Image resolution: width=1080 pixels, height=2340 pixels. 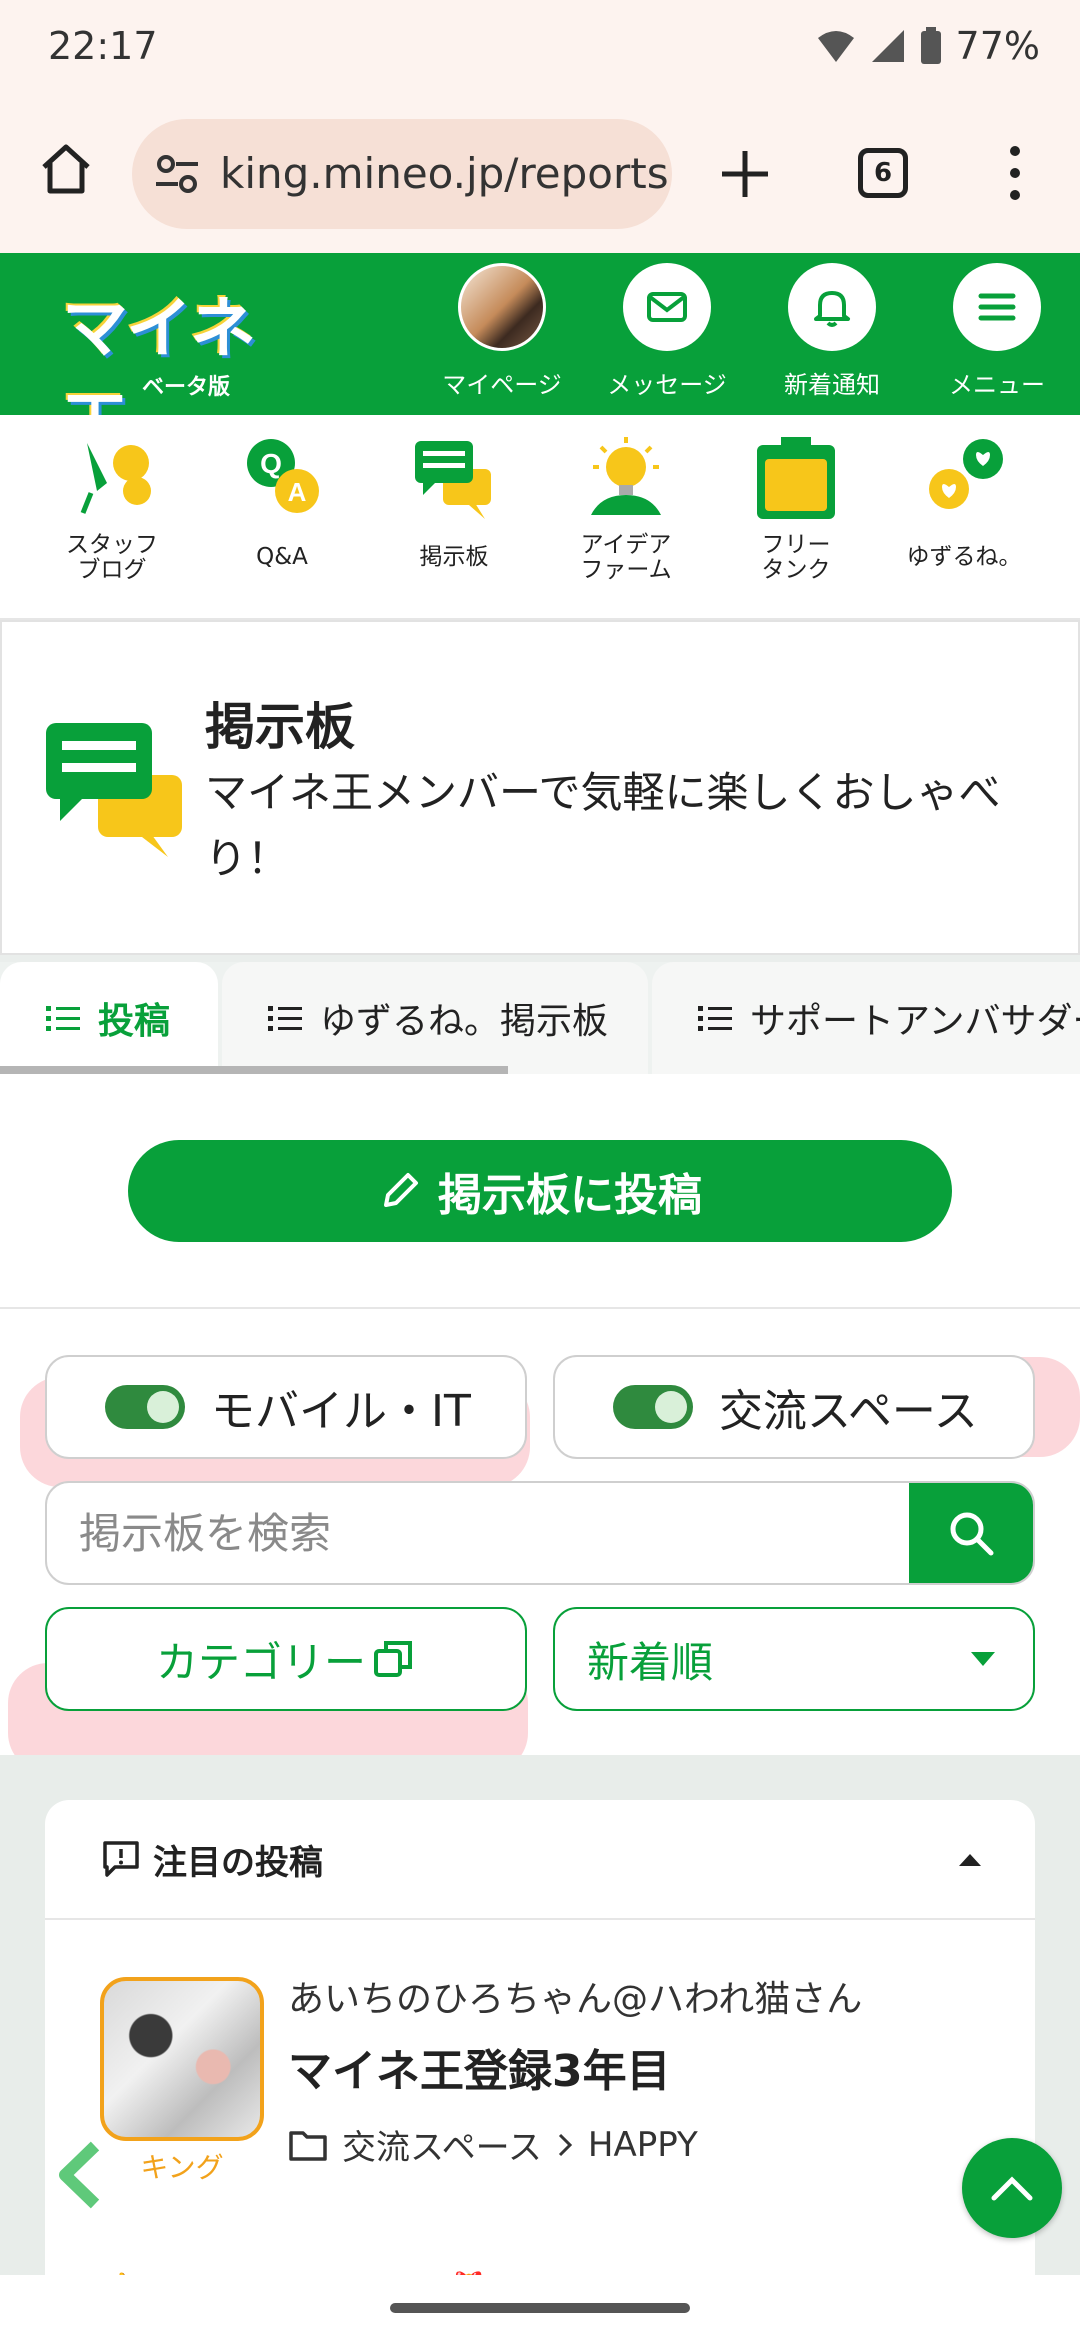 I want to click on gesture-handle, so click(x=540, y=2308).